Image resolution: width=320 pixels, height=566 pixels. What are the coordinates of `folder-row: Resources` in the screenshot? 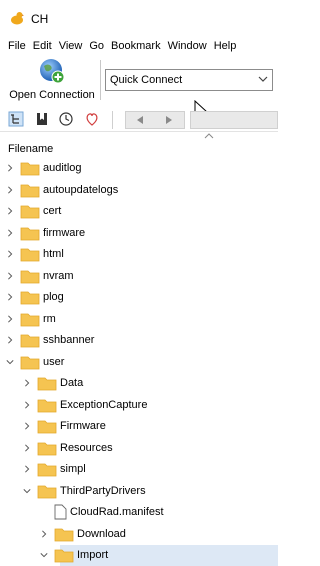 It's located at (139, 448).